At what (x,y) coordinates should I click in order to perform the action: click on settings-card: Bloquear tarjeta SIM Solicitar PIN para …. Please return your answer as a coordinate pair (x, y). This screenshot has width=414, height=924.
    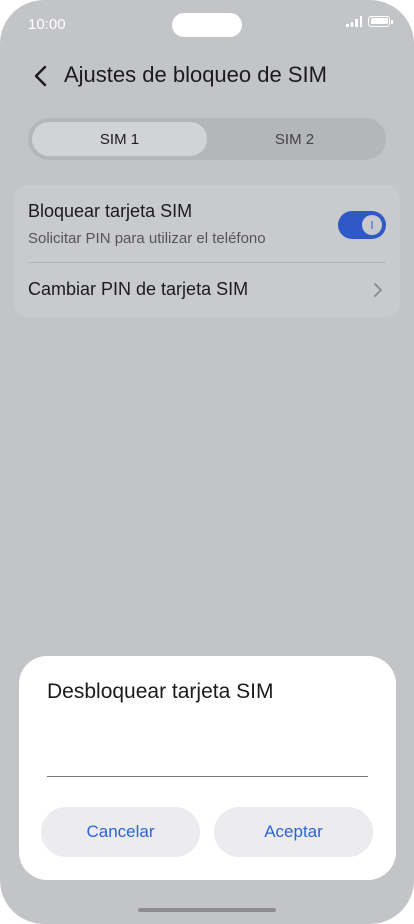
    Looking at the image, I should click on (207, 251).